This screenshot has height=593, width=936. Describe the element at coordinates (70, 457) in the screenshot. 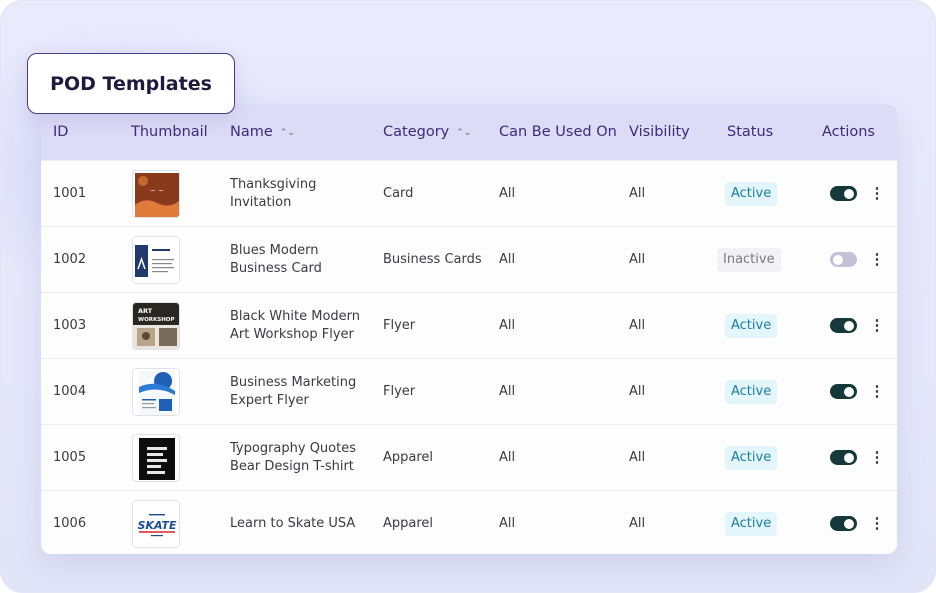

I see `row-id: 1005` at that location.